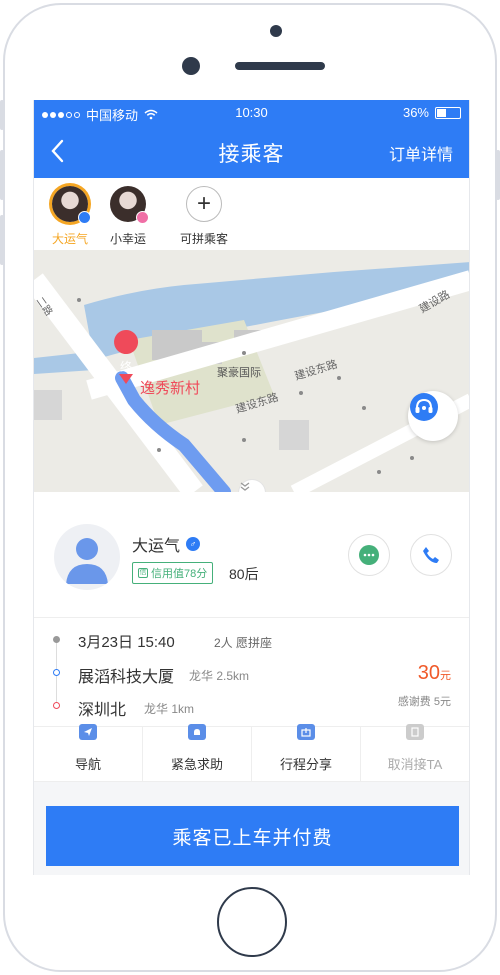 This screenshot has height=975, width=500. Describe the element at coordinates (142, 217) in the screenshot. I see `female-badge-icon` at that location.